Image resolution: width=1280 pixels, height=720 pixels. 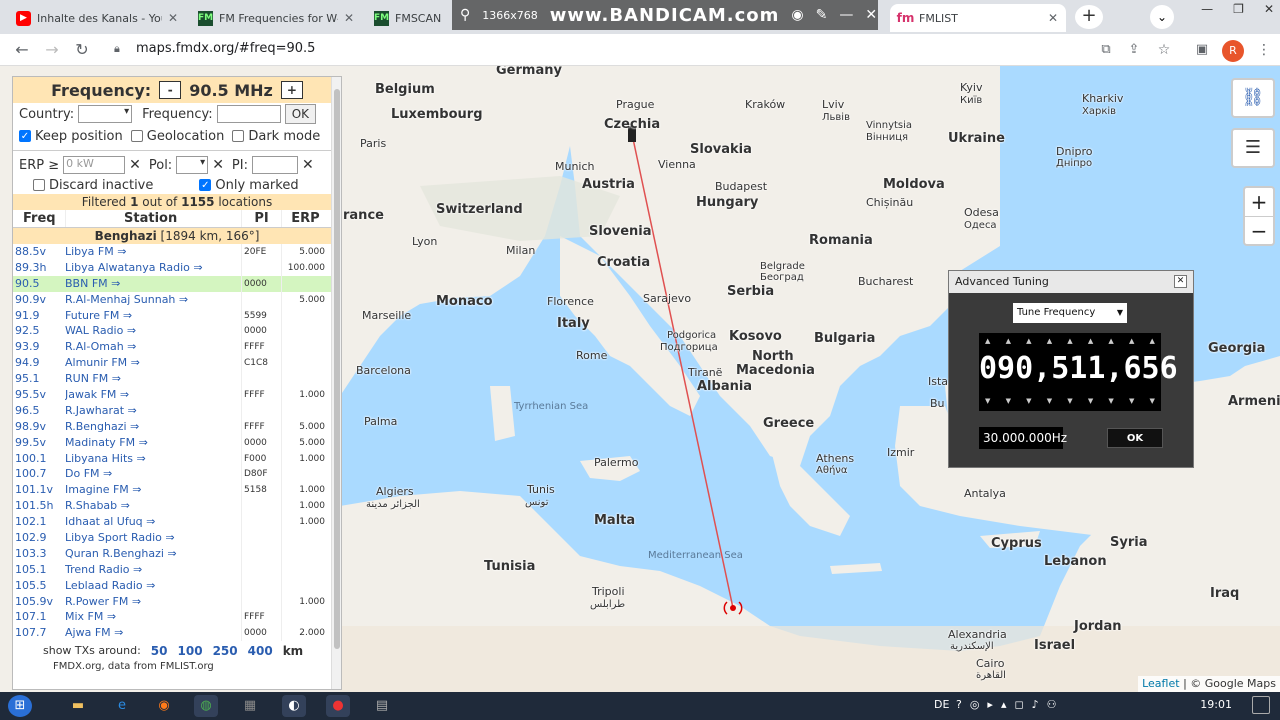 What do you see at coordinates (153, 379) in the screenshot?
I see `station-name: RUN FM ⇒` at bounding box center [153, 379].